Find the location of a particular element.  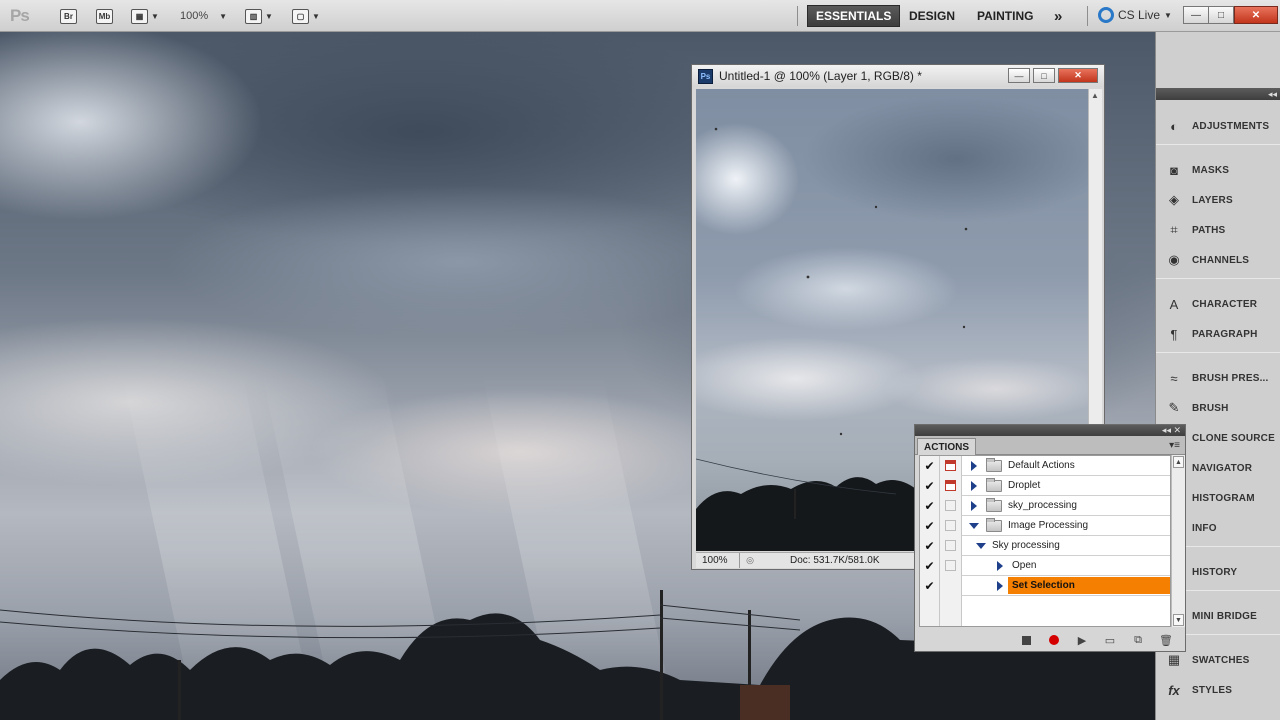

cs-live-label: CS Live is located at coordinates (1139, 15).